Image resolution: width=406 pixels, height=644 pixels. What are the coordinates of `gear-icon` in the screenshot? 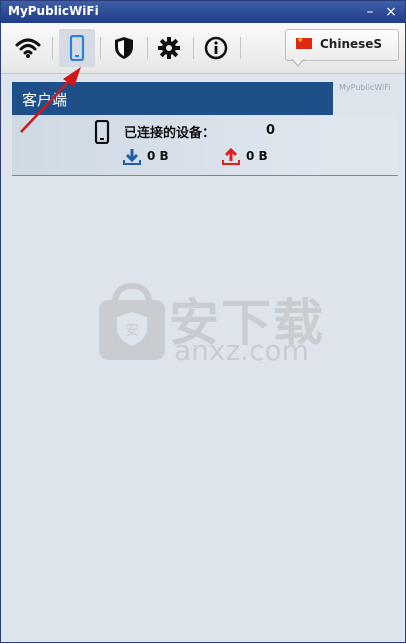 It's located at (169, 48).